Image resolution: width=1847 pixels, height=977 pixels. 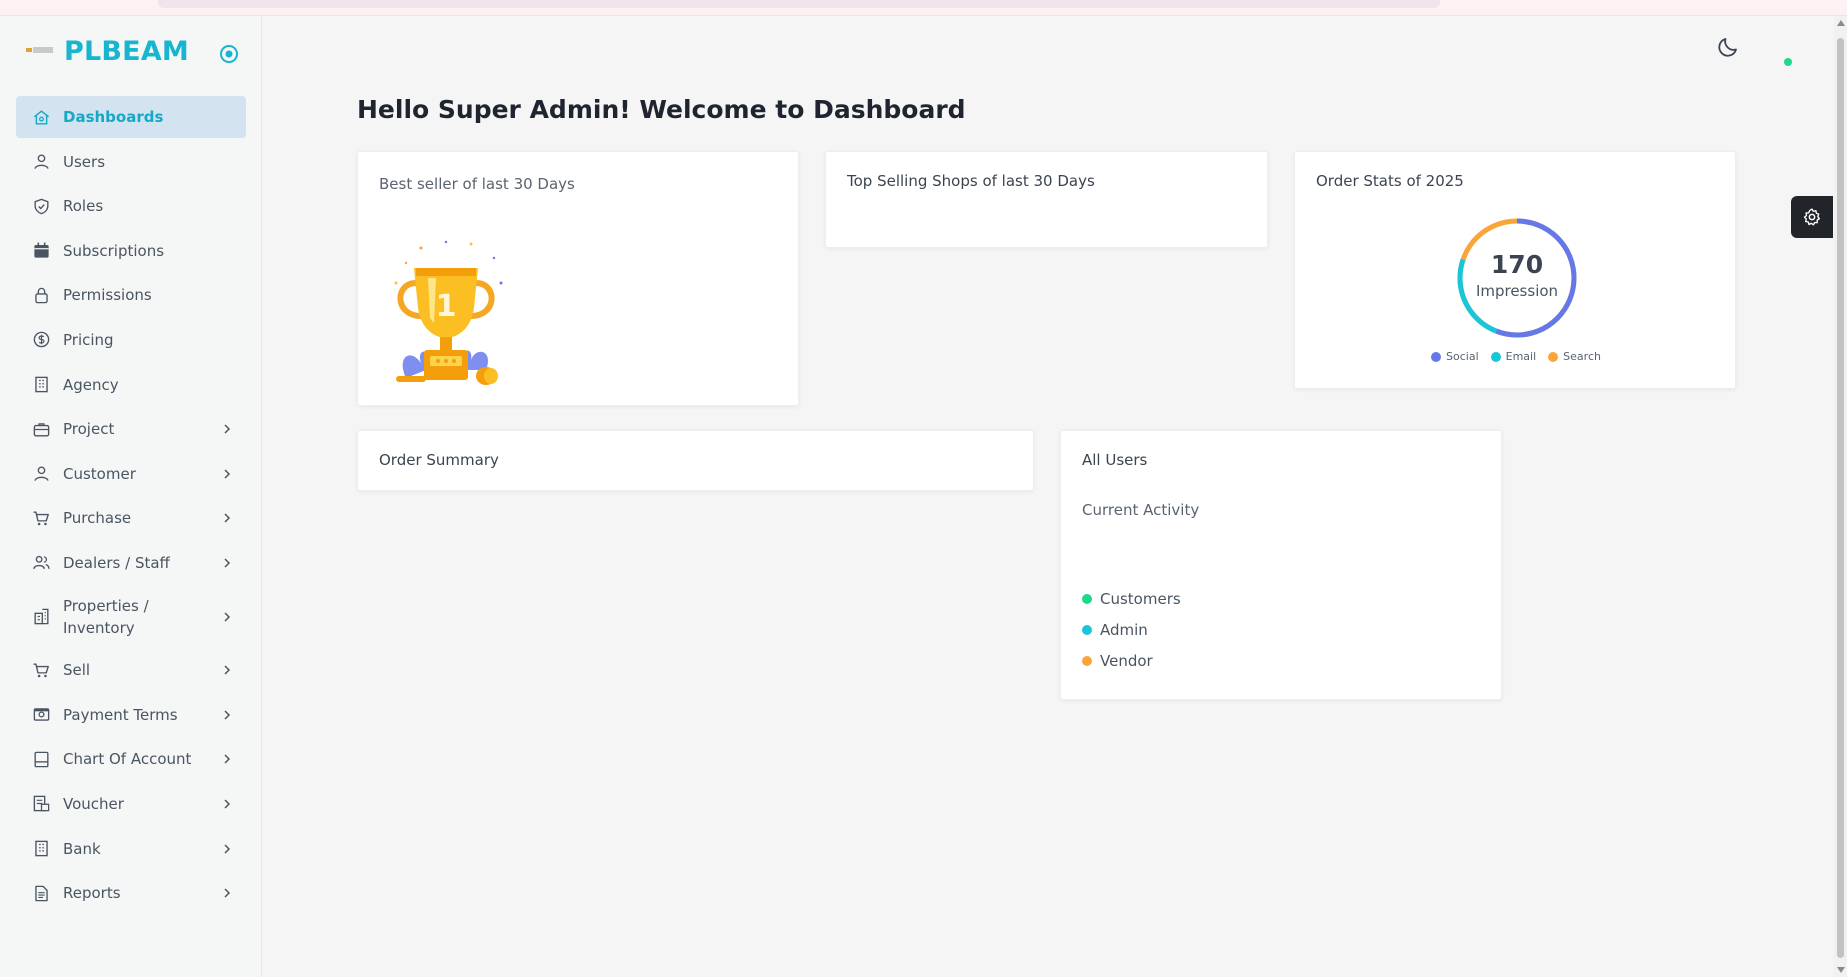 I want to click on sidebar-item-chart-of-account: Chart Of Account, so click(x=131, y=759).